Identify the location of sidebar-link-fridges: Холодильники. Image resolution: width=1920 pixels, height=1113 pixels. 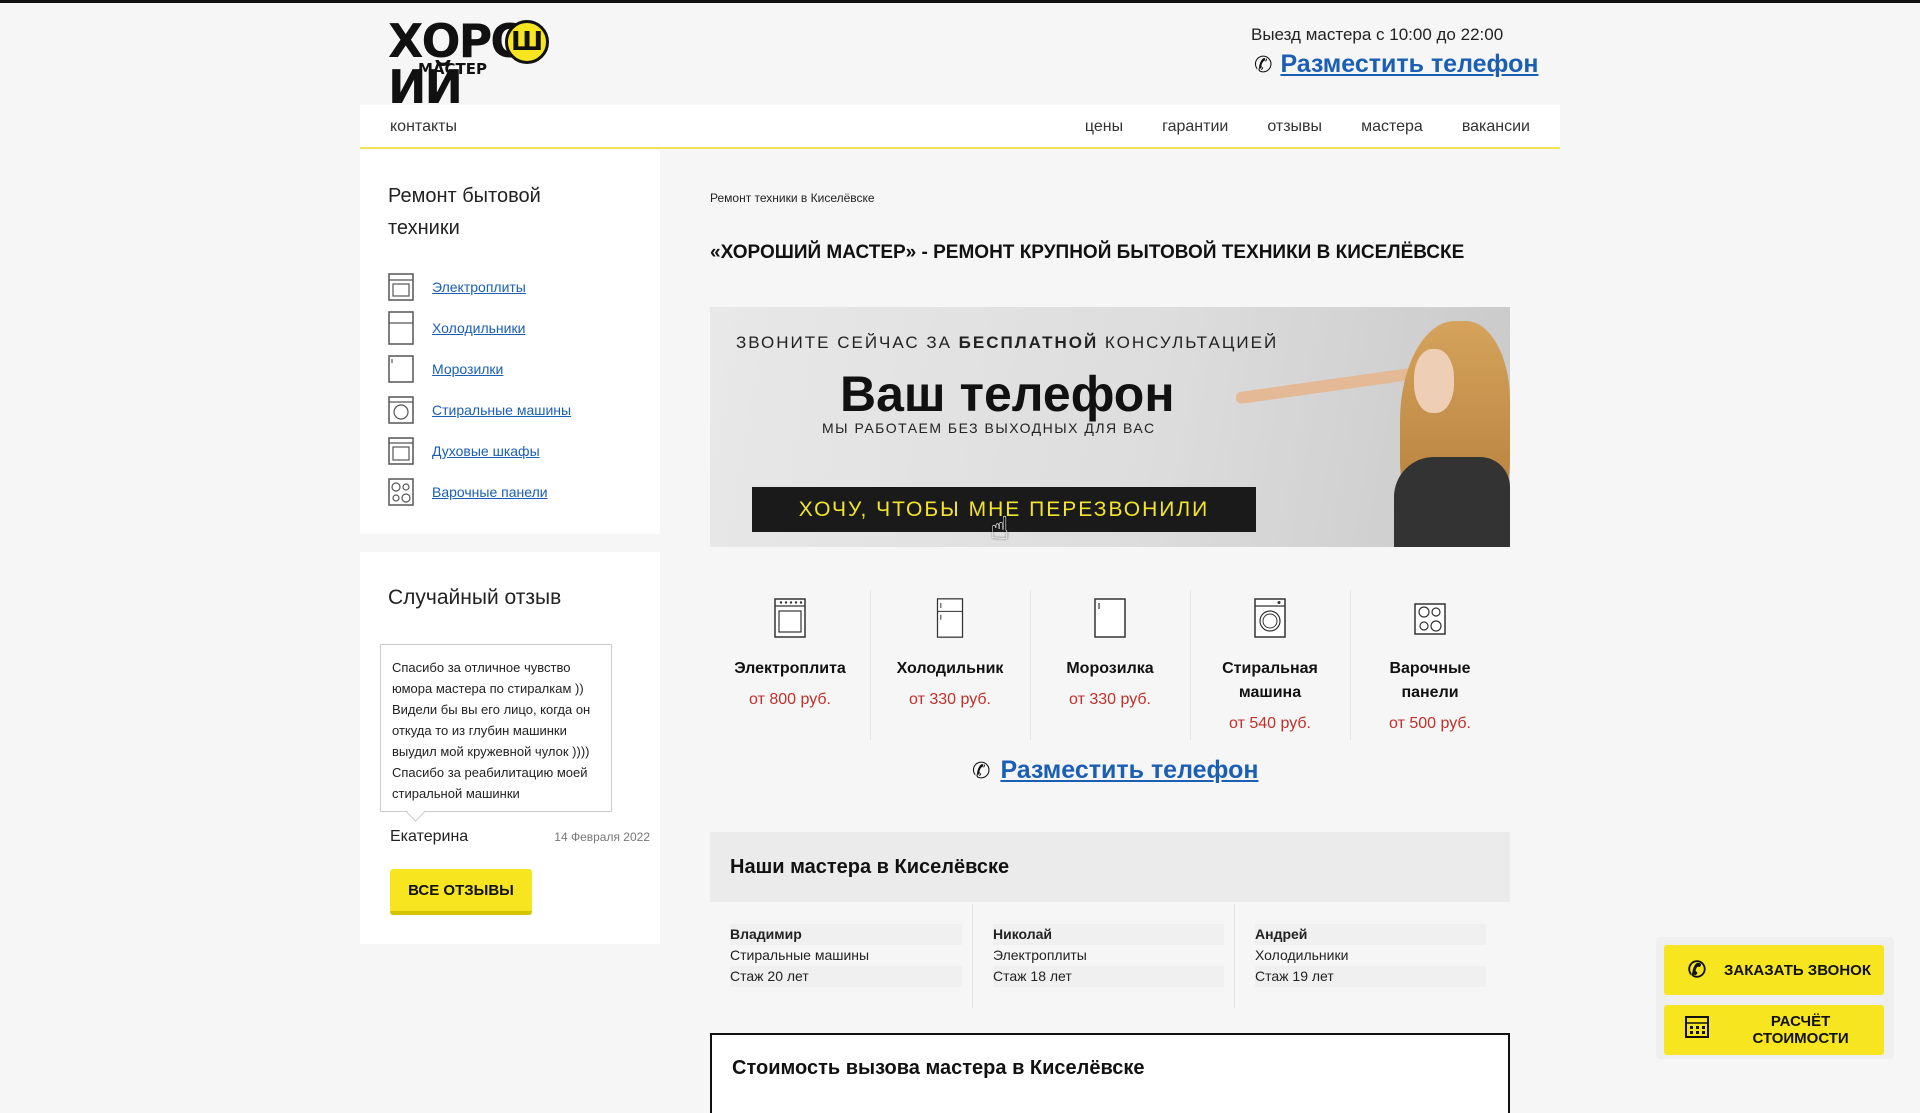
(478, 328).